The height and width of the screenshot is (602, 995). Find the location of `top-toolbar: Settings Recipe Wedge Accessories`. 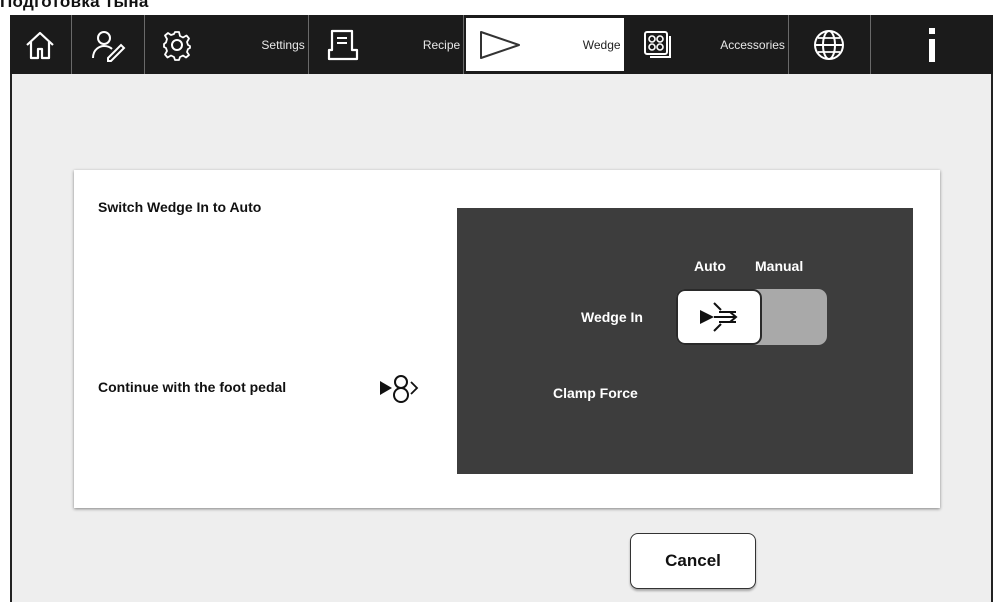

top-toolbar: Settings Recipe Wedge Accessories is located at coordinates (501, 44).